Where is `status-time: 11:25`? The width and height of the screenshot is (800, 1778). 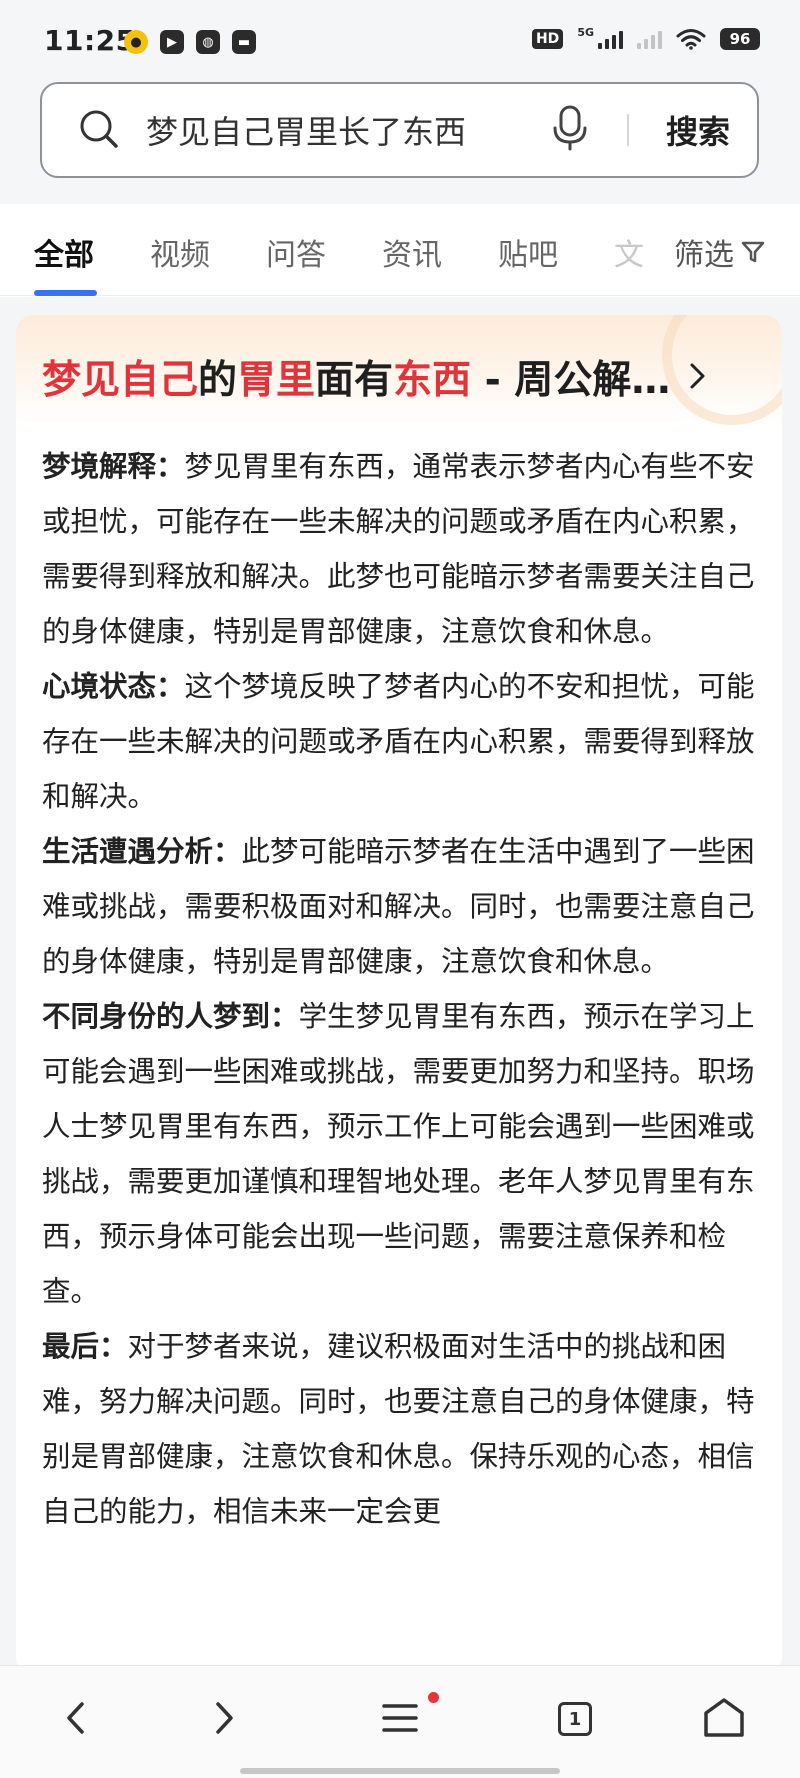
status-time: 11:25 is located at coordinates (90, 40).